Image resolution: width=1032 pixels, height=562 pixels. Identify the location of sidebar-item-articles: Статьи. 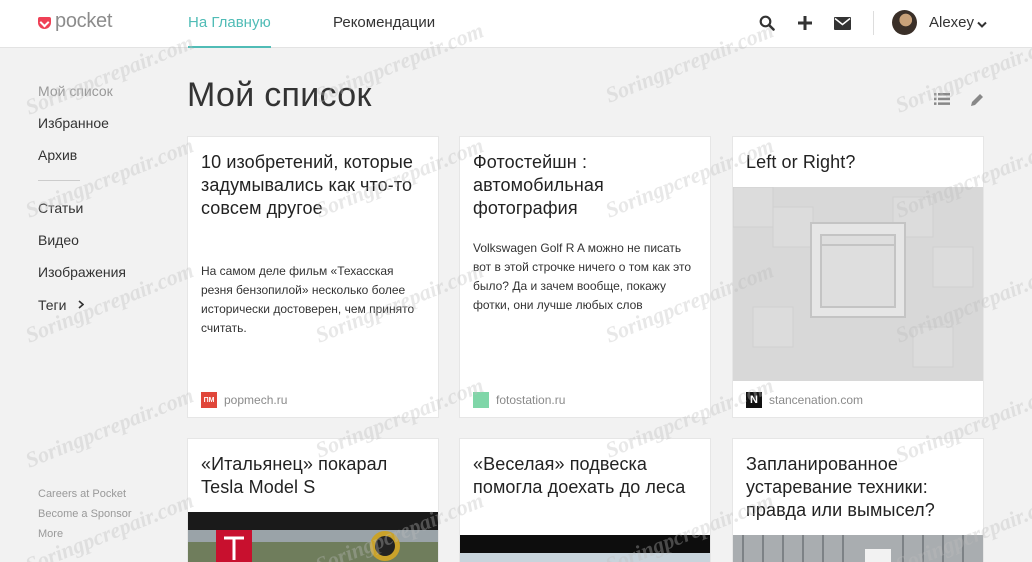
(60, 208).